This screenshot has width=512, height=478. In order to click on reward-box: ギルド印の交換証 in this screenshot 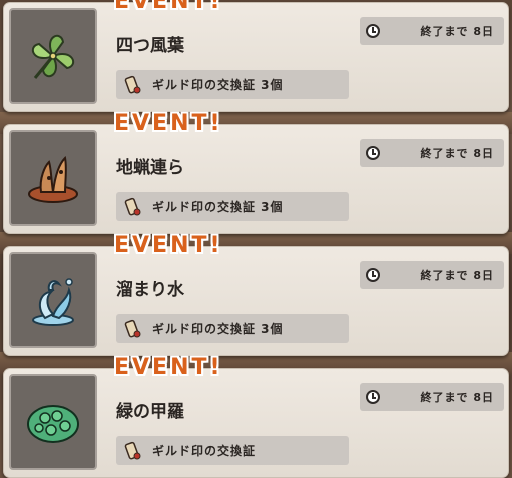, I will do `click(232, 450)`.